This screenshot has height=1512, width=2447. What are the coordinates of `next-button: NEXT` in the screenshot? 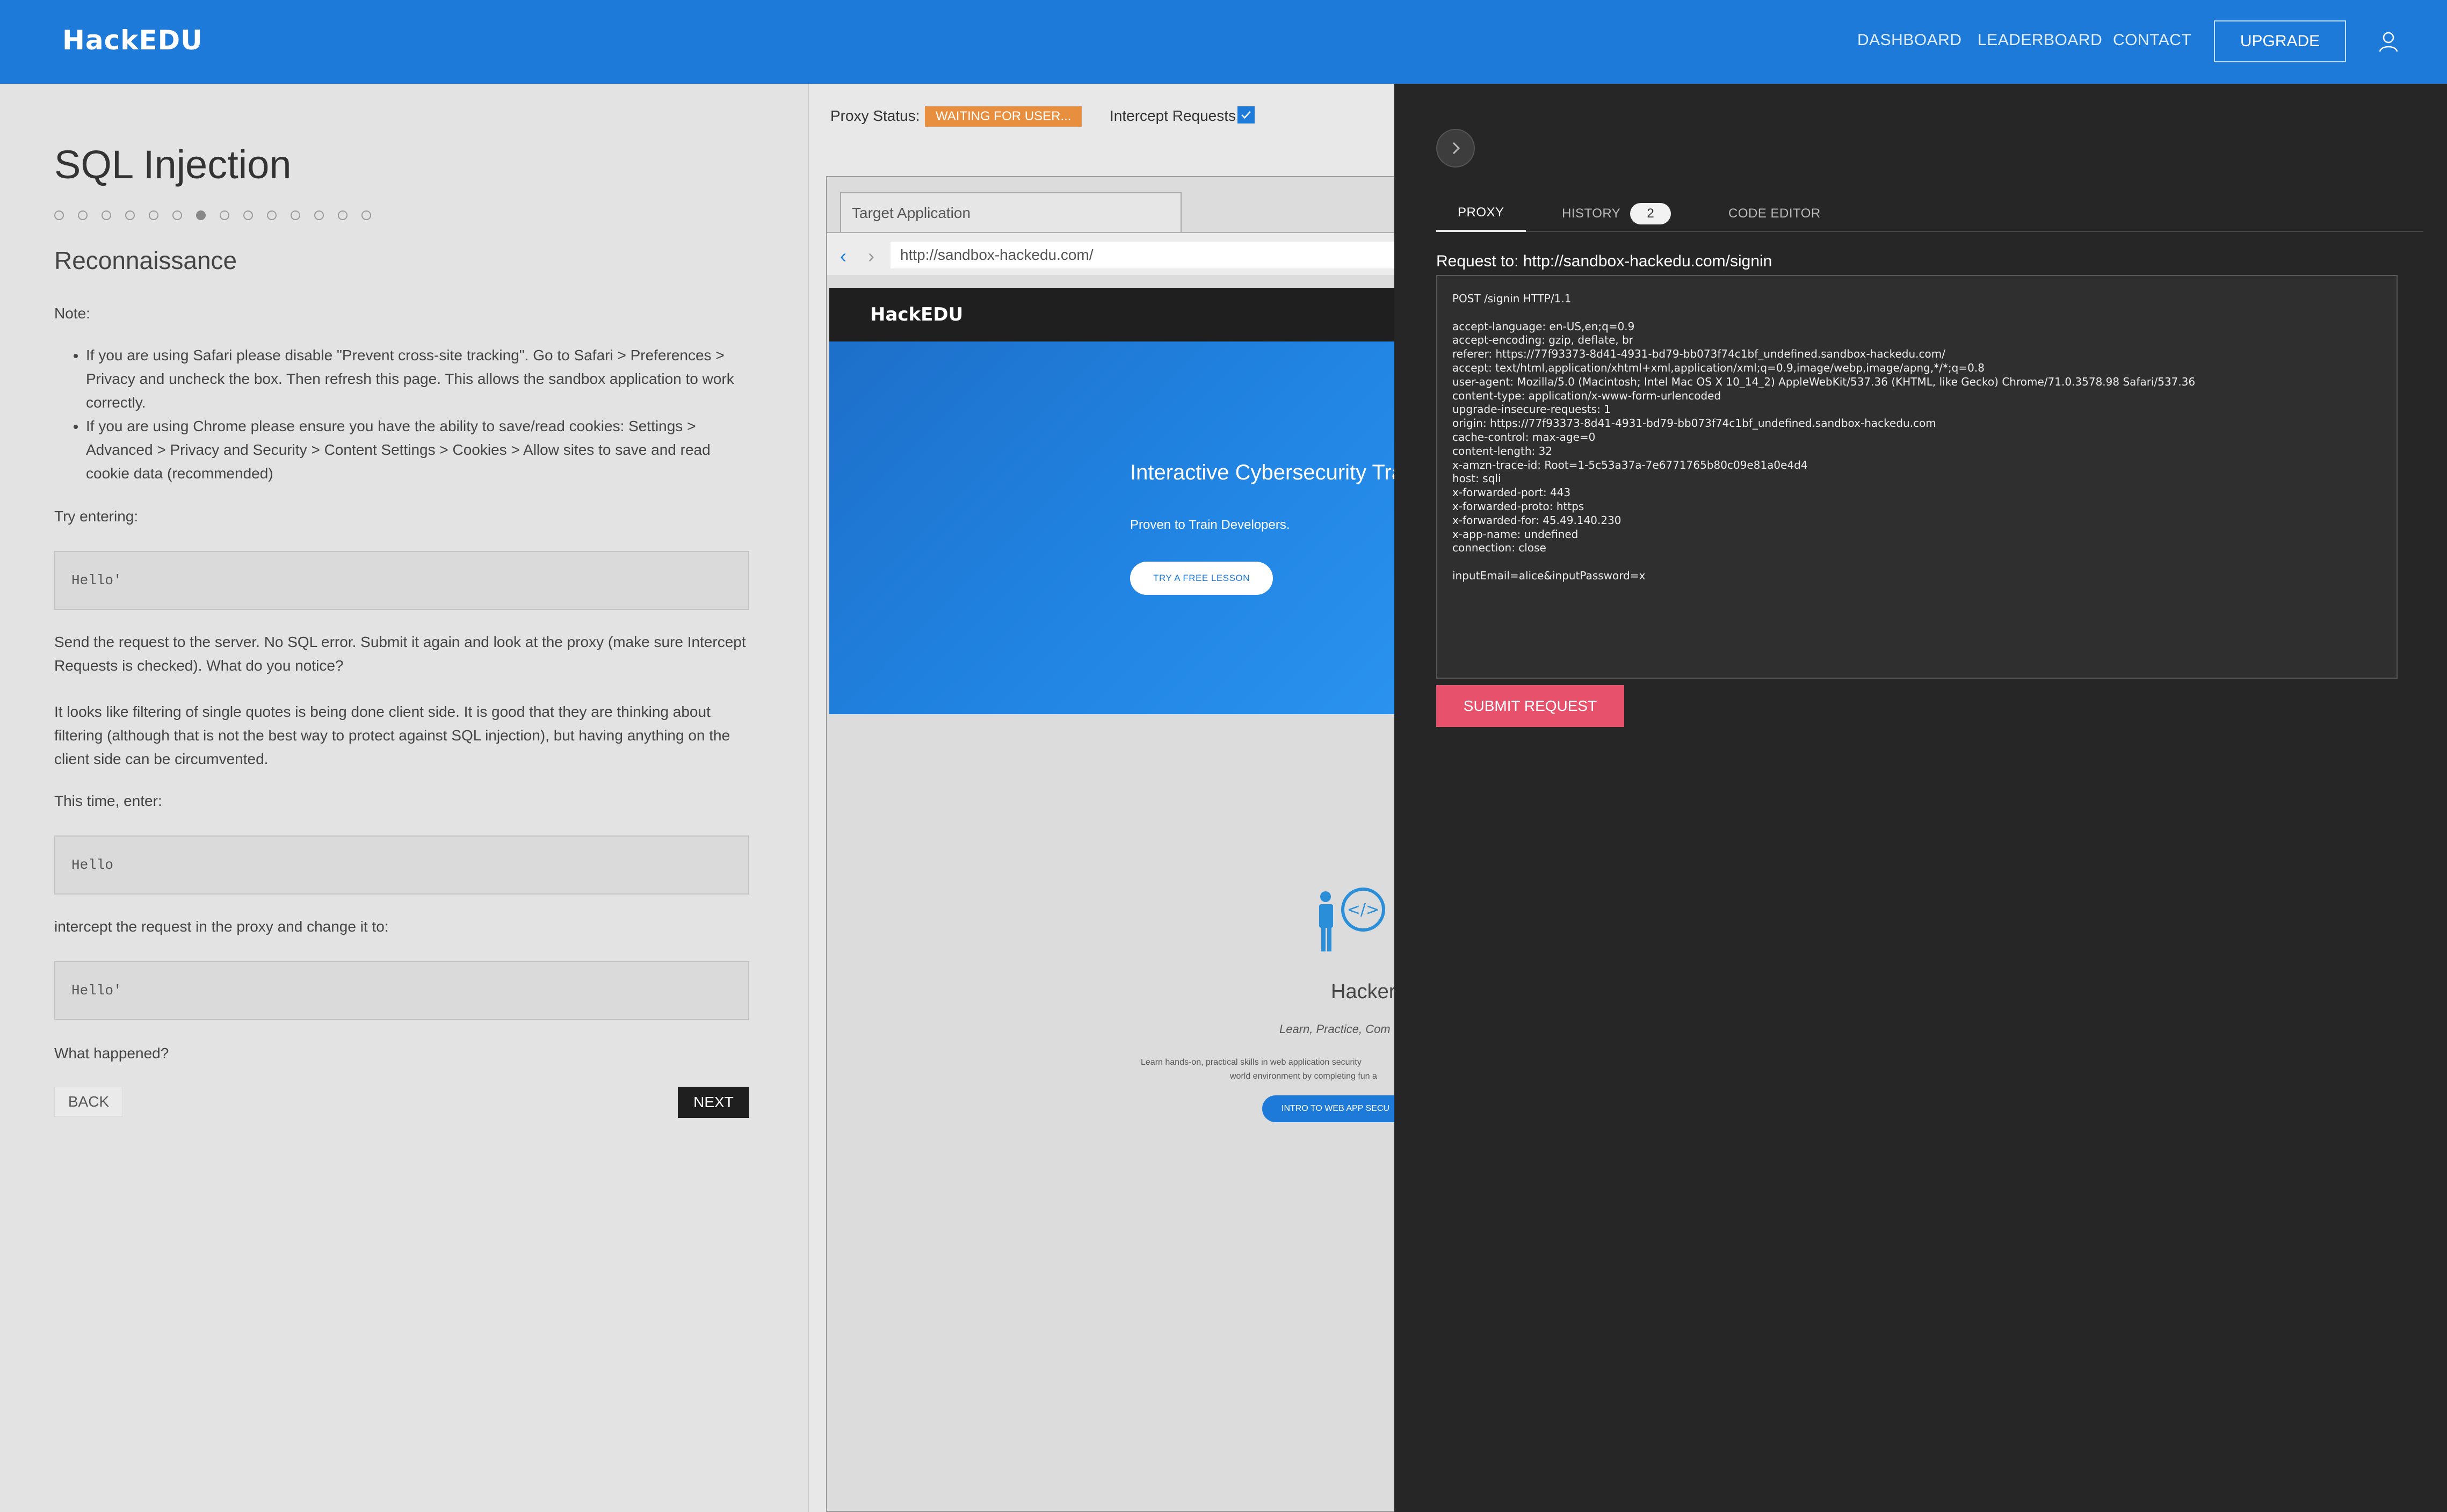 It's located at (713, 1102).